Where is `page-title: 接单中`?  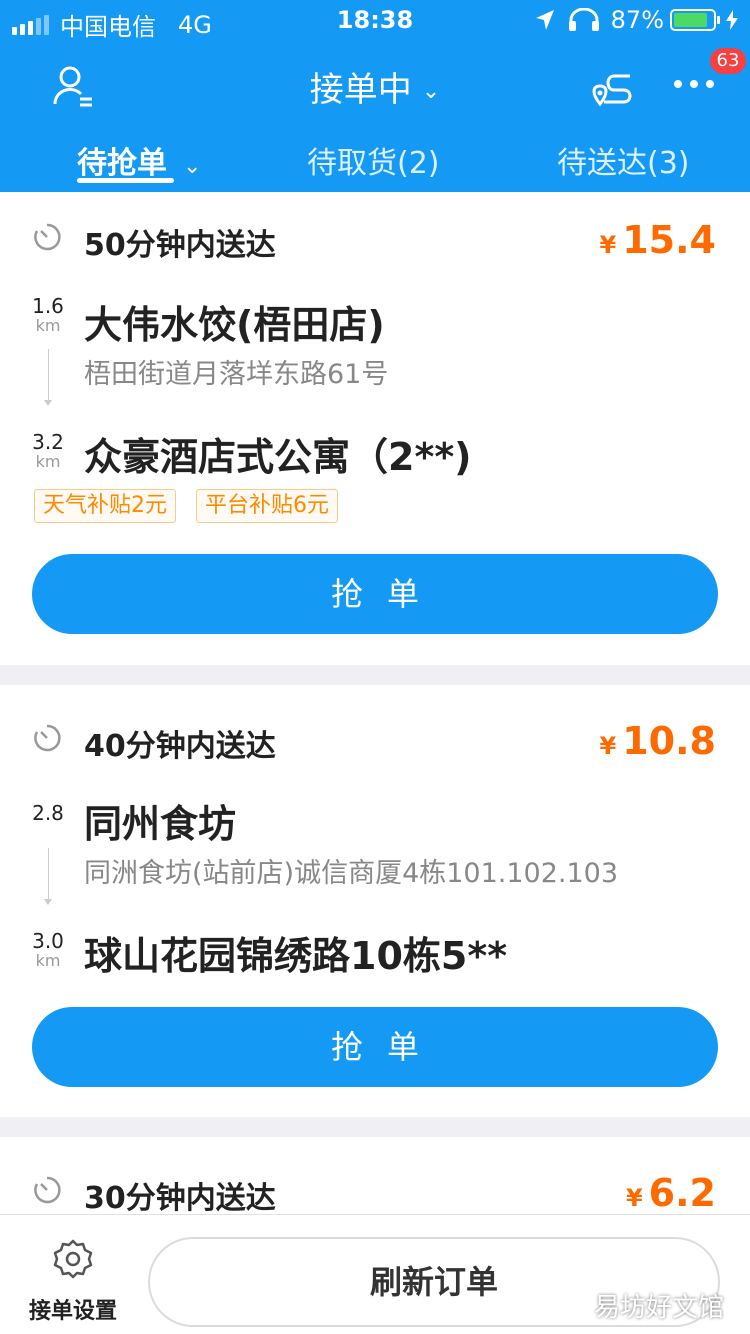
page-title: 接单中 is located at coordinates (360, 90).